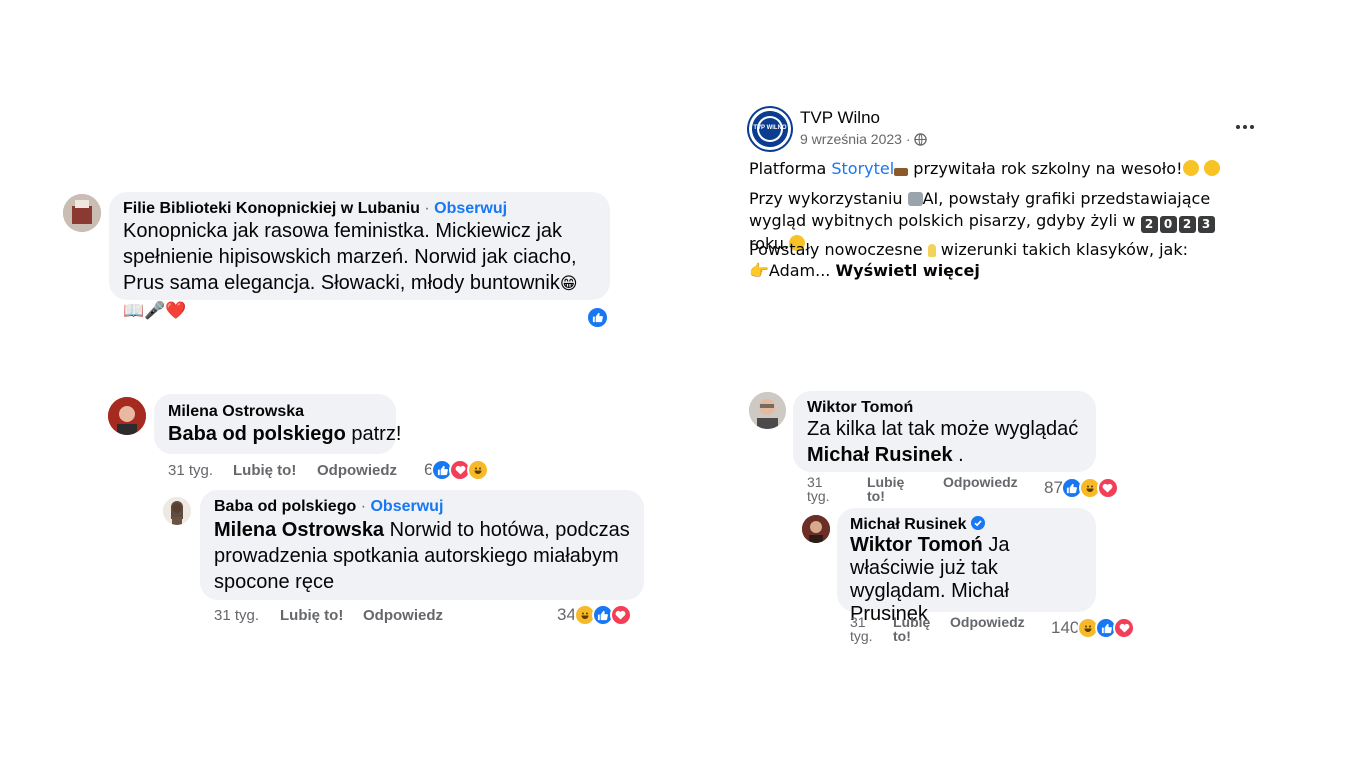 This screenshot has width=1365, height=768. I want to click on nerd-emoji-icon, so click(1190, 168).